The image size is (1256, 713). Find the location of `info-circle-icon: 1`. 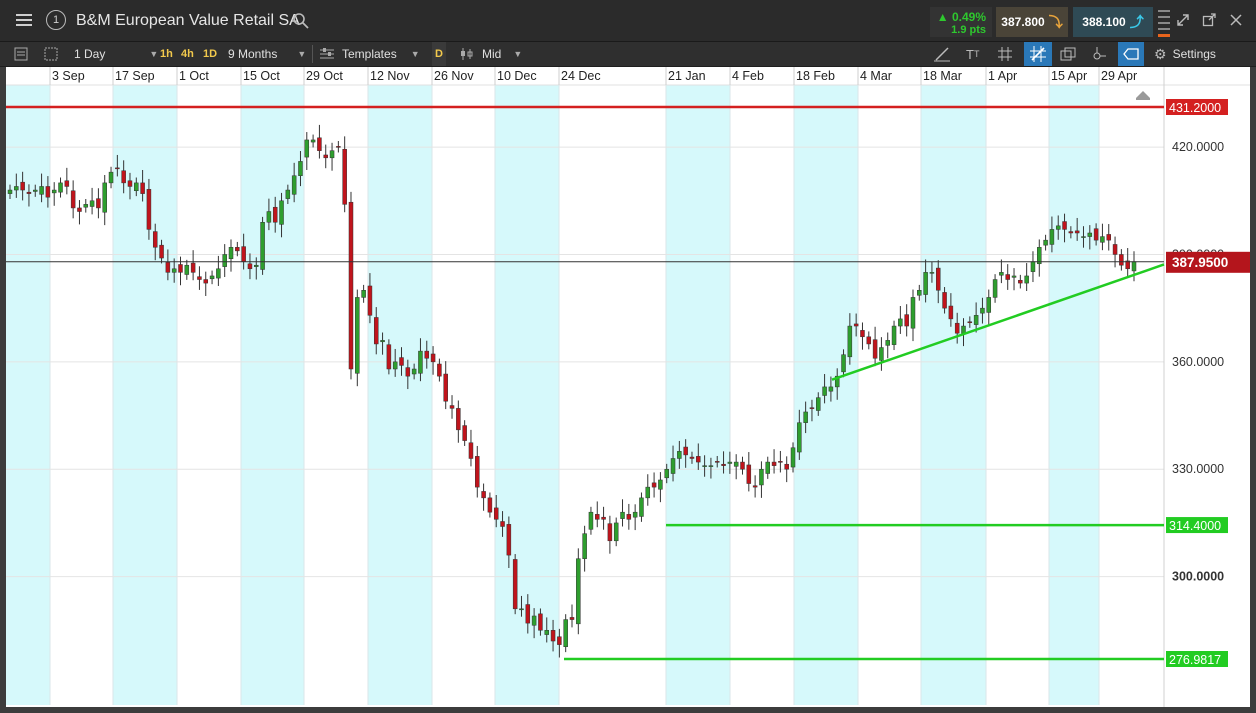

info-circle-icon: 1 is located at coordinates (56, 20).